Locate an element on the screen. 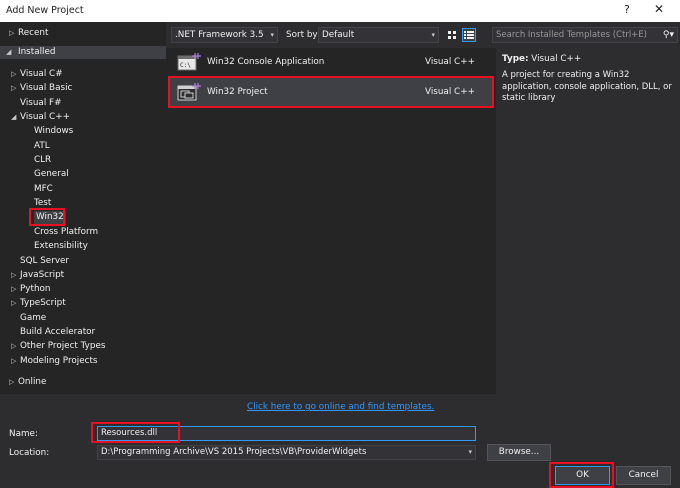 The image size is (680, 488). tree-item-extensibility: Extensibility is located at coordinates (61, 246).